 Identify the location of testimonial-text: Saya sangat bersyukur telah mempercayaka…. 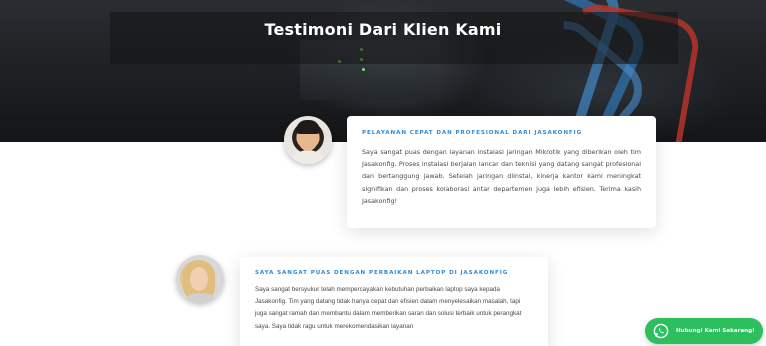
(388, 308).